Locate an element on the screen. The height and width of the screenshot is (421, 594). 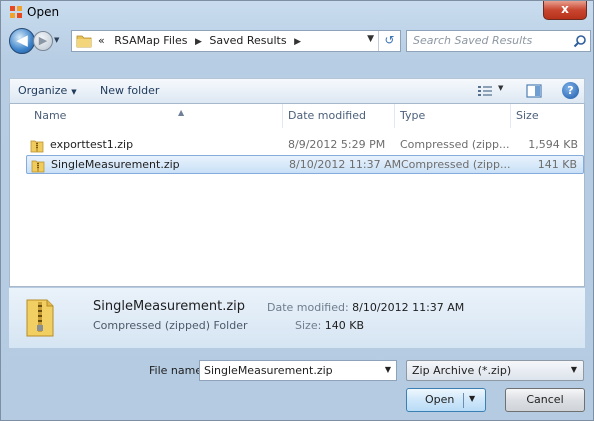
open-options-dropdown: ▼ is located at coordinates (472, 398).